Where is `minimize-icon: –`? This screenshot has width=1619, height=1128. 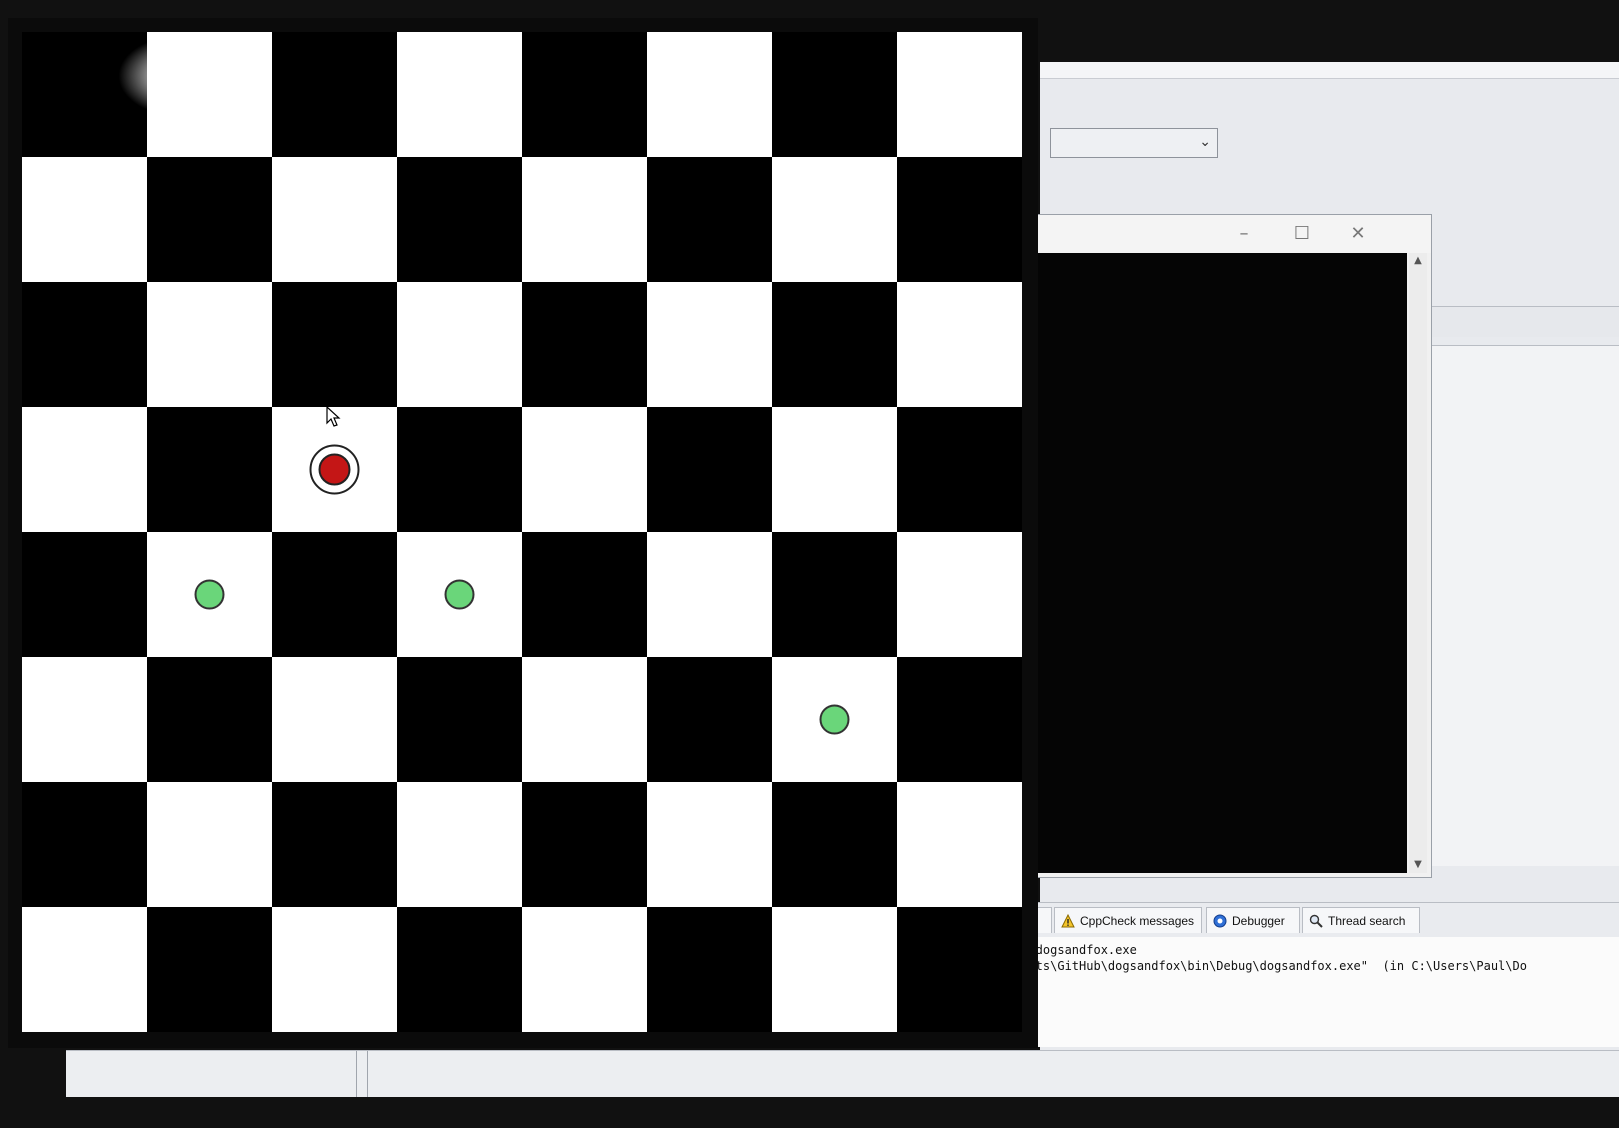
minimize-icon: – is located at coordinates (1244, 234).